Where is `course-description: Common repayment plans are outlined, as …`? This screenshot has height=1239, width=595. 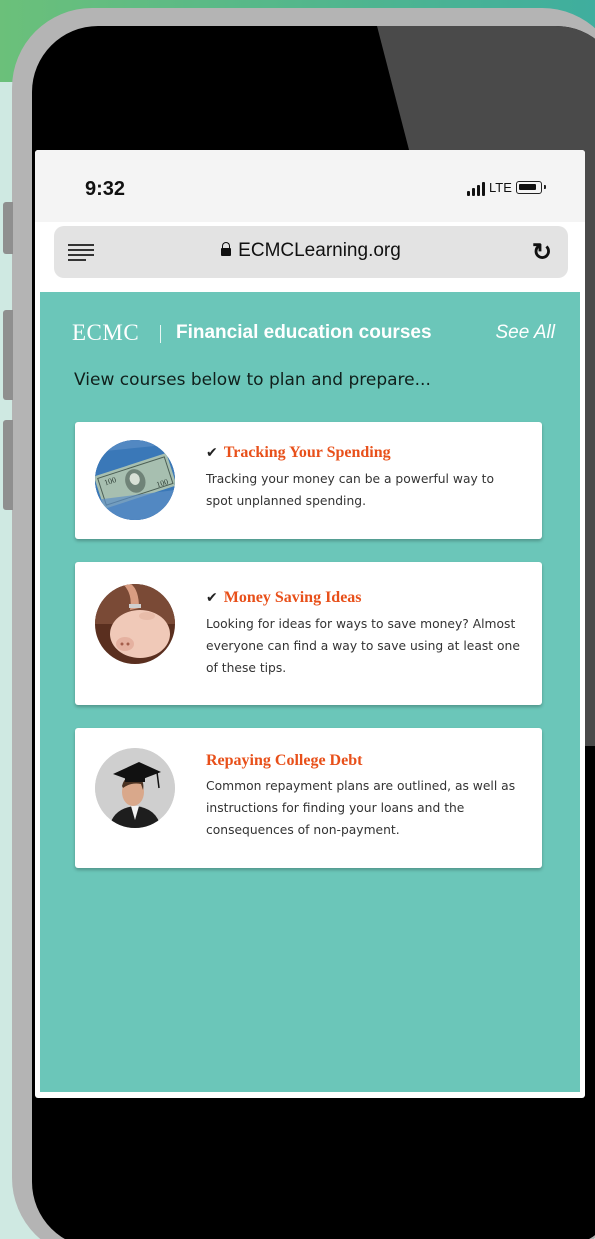
course-description: Common repayment plans are outlined, as … is located at coordinates (361, 808).